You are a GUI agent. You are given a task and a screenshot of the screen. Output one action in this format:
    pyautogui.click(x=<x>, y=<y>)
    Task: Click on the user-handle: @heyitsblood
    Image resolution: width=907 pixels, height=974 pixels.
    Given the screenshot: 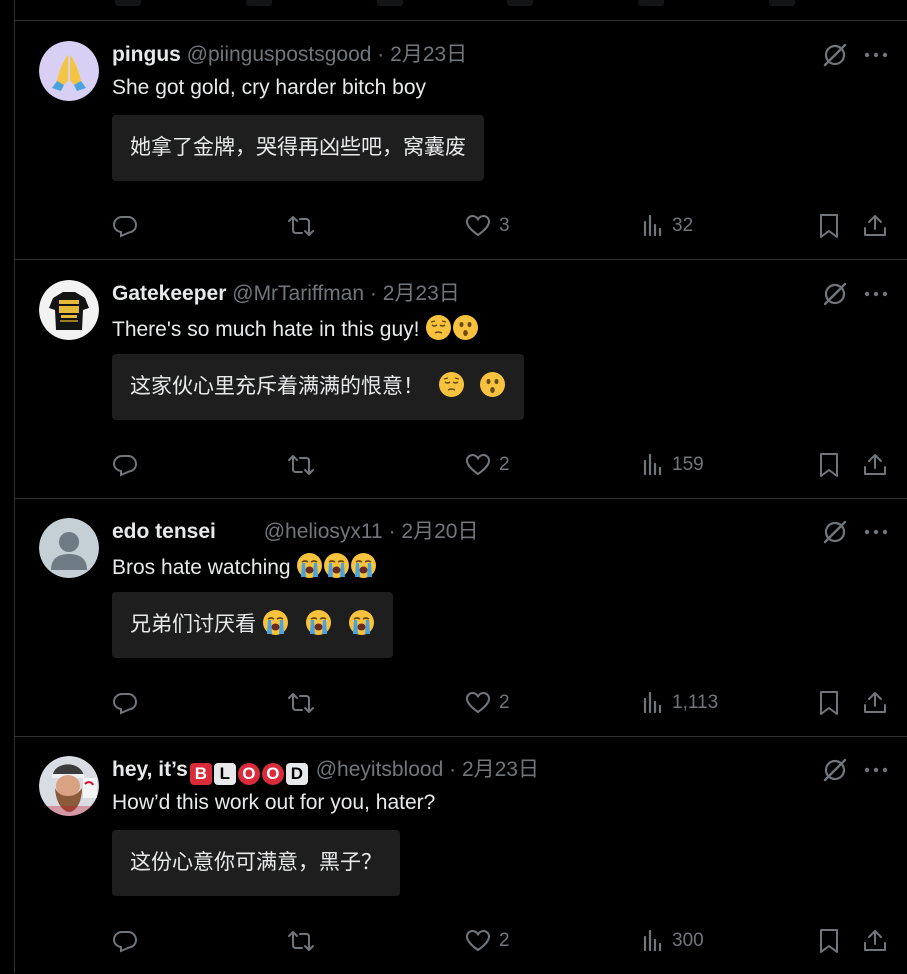 What is the action you would take?
    pyautogui.click(x=380, y=769)
    